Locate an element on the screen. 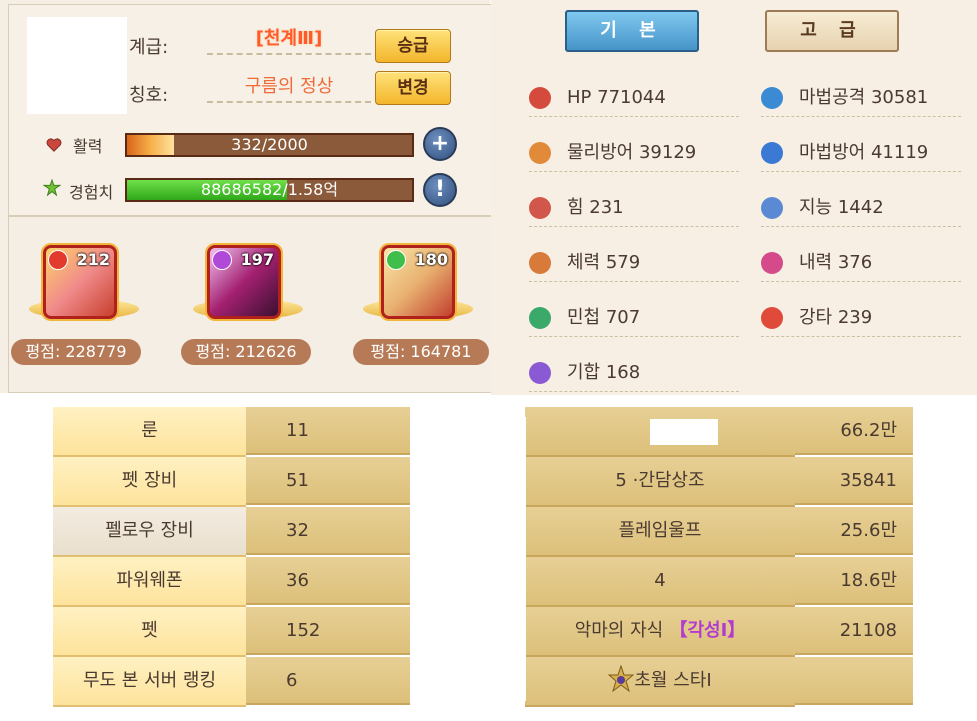  row-name: 5 ·간담상조 is located at coordinates (660, 482).